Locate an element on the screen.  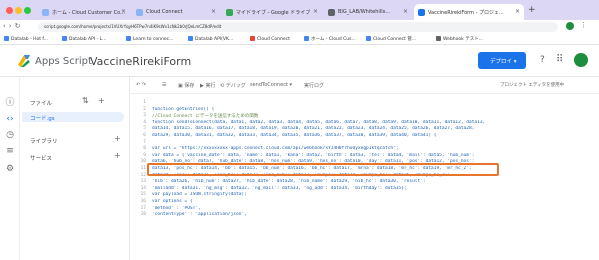
project-title: VaccineRirekiForm is located at coordinates (140, 61).